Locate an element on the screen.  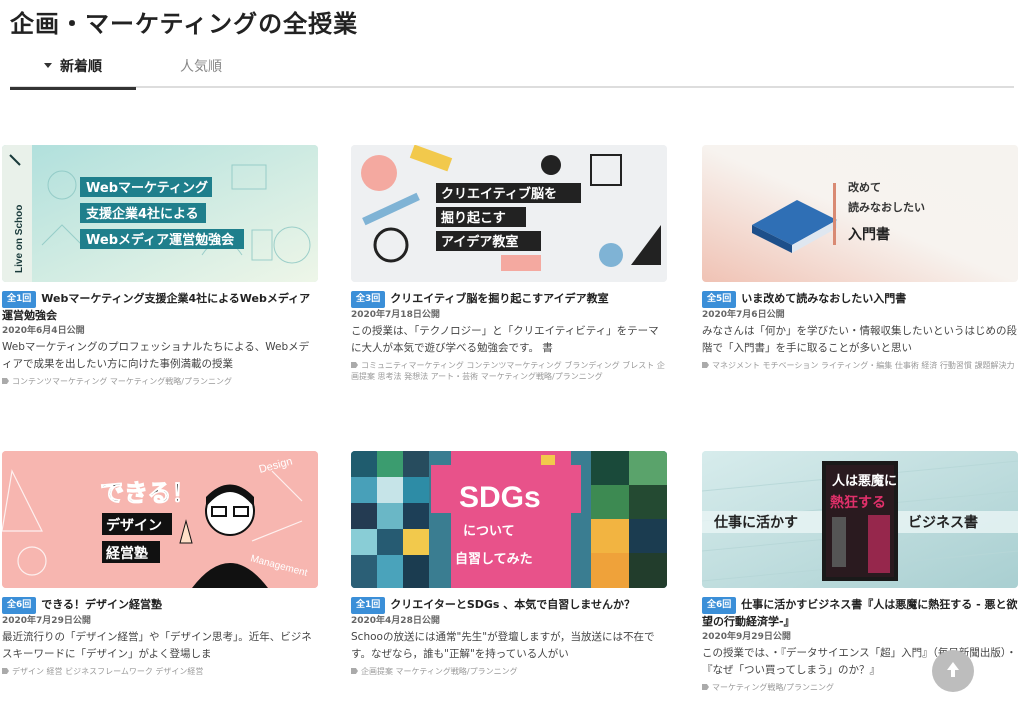
publish-date: 2020年7月18日公開 is located at coordinates (395, 315).